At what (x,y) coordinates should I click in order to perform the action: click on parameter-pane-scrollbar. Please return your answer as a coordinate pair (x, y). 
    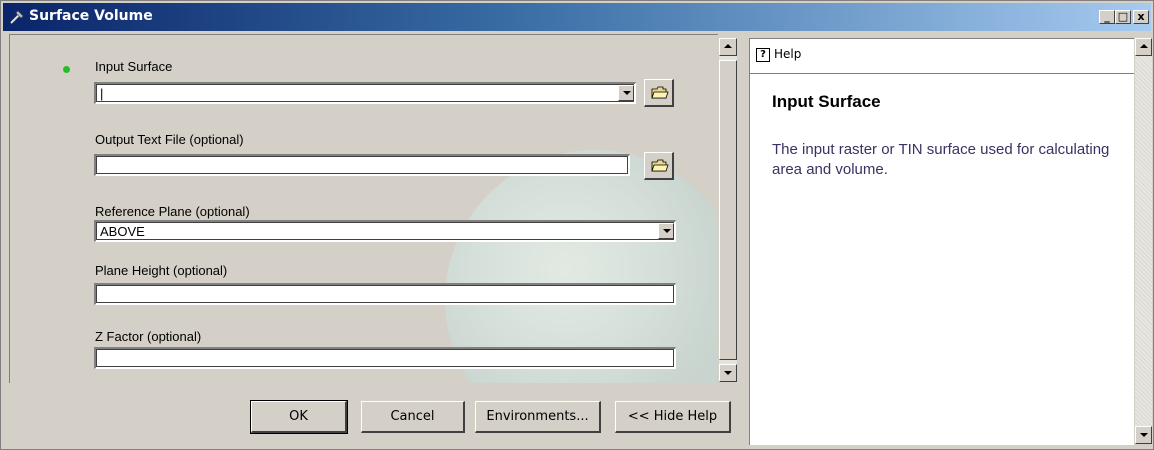
    Looking at the image, I should click on (728, 210).